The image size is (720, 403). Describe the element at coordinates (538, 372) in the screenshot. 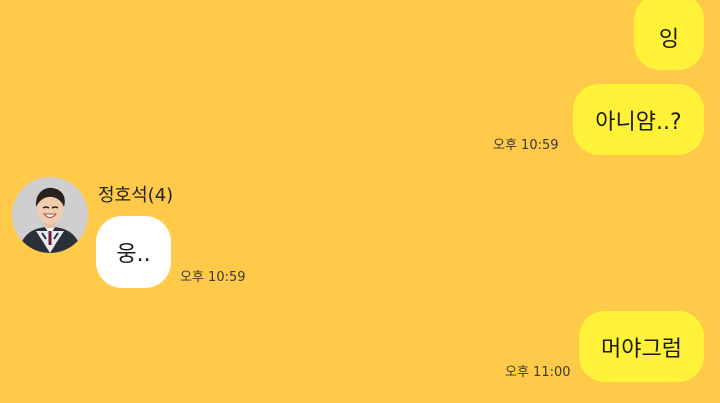

I see `message-timestamp: 오후 11:00` at that location.